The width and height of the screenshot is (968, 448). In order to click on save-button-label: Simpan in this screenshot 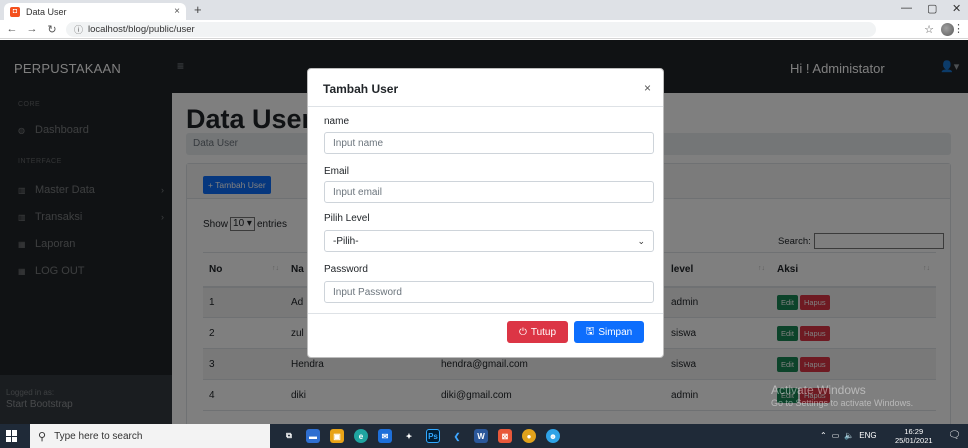, I will do `click(615, 332)`.